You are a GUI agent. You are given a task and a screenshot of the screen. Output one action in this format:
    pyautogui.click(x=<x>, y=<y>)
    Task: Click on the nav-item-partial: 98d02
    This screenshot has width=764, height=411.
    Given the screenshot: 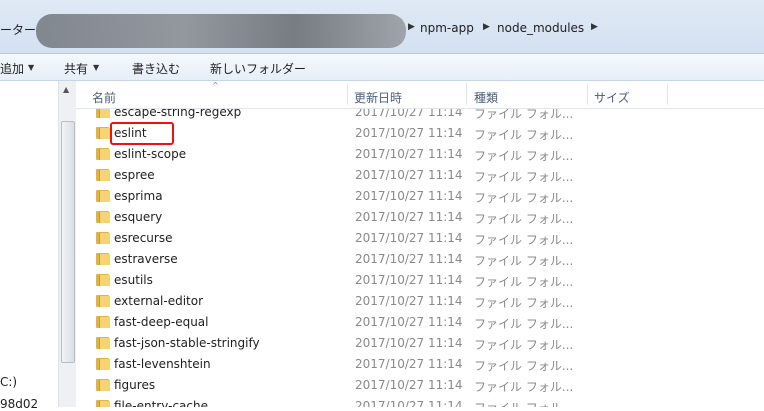 What is the action you would take?
    pyautogui.click(x=19, y=404)
    